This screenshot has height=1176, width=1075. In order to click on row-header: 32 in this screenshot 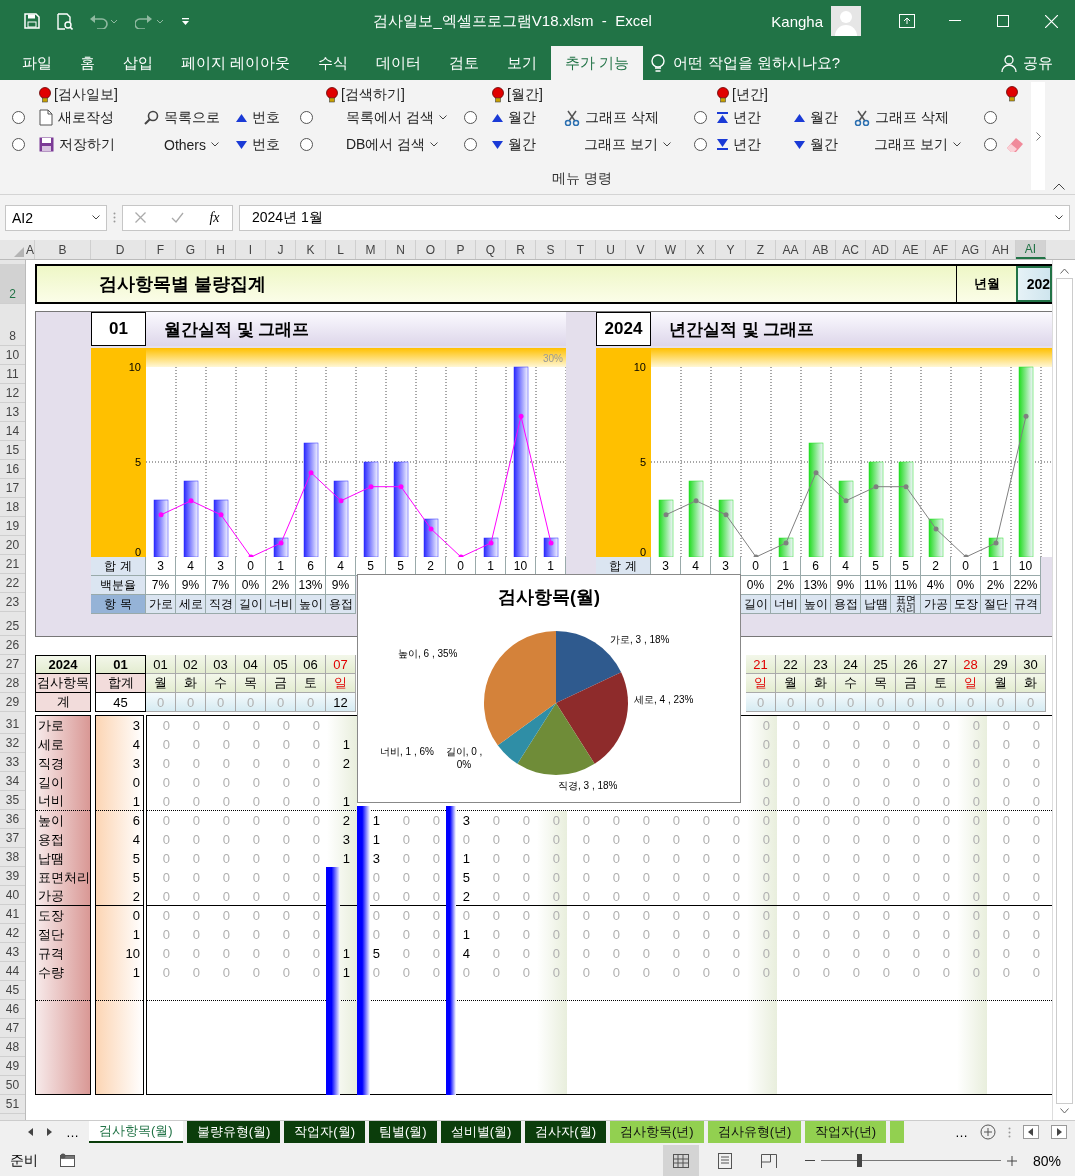, I will do `click(12, 743)`.